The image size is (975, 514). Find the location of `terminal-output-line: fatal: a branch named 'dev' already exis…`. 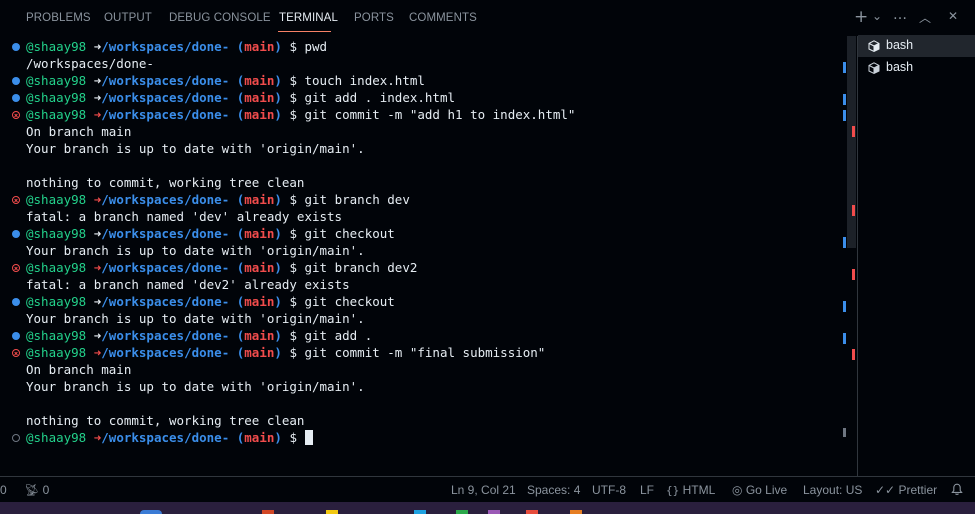

terminal-output-line: fatal: a branch named 'dev' already exis… is located at coordinates (184, 216).